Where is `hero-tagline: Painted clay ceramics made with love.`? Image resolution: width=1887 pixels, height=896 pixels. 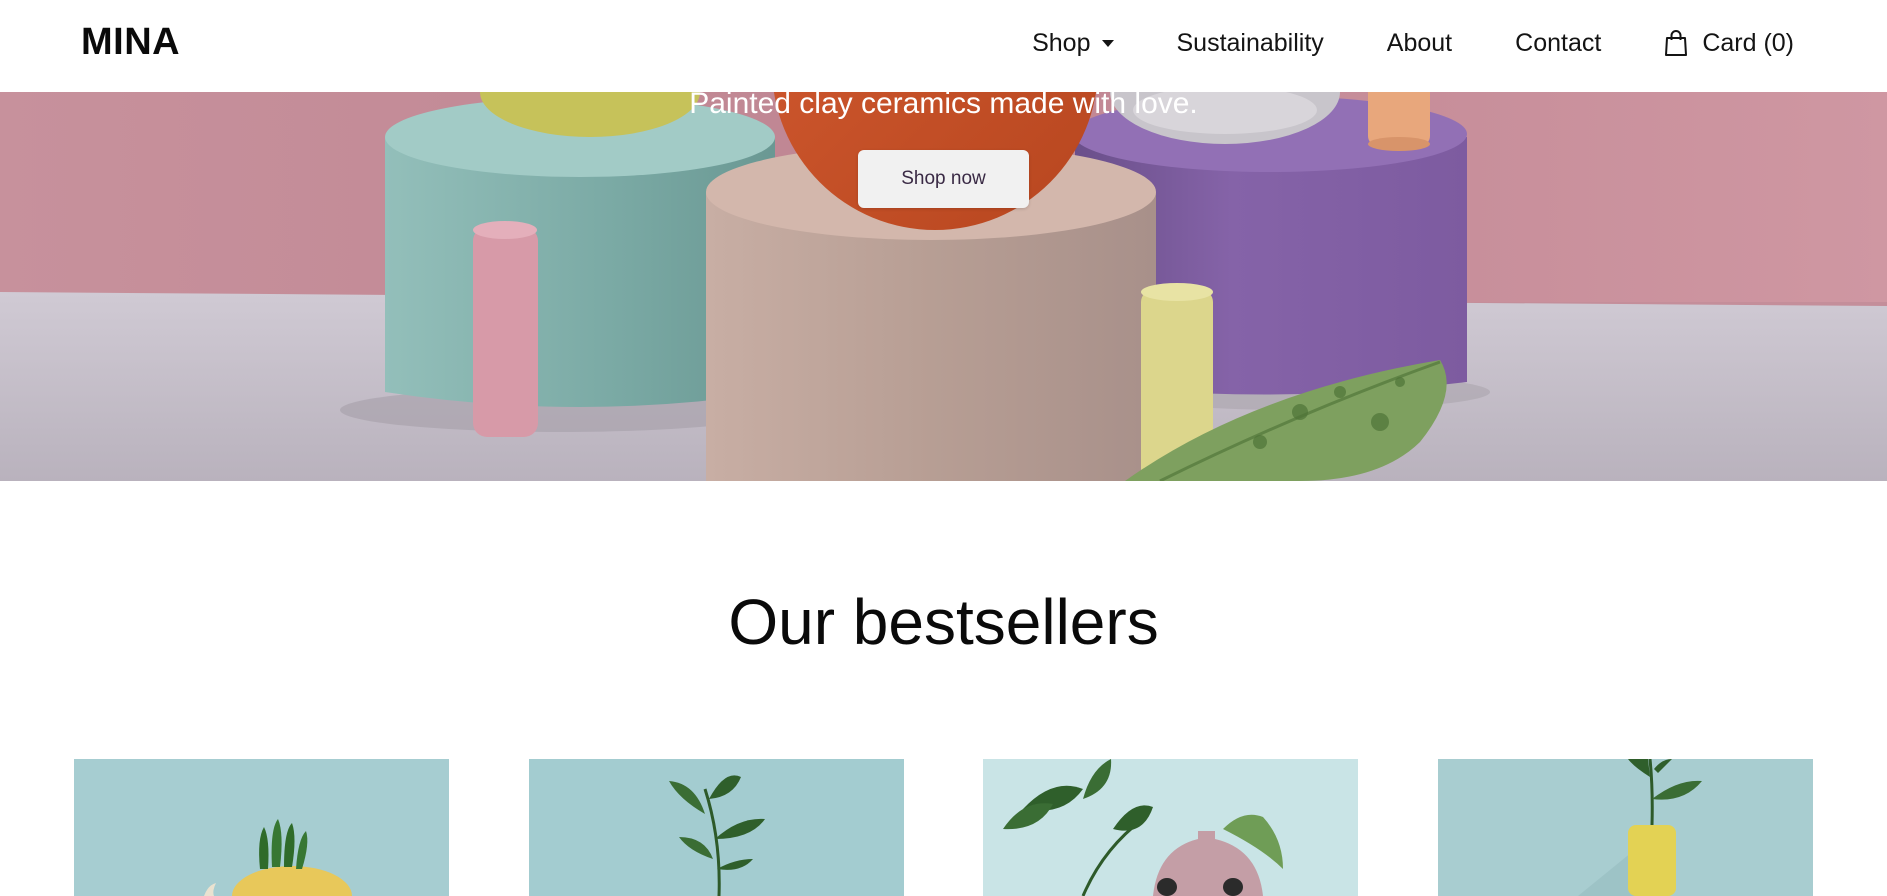 hero-tagline: Painted clay ceramics made with love. is located at coordinates (943, 106).